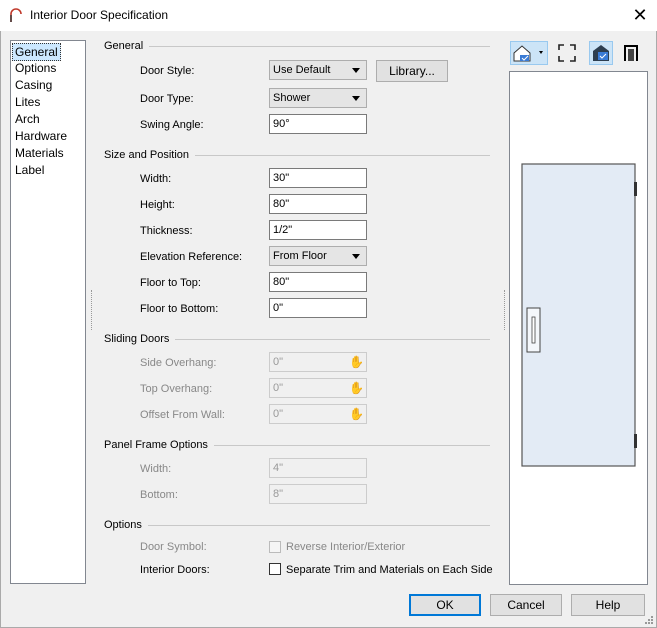 This screenshot has width=657, height=628. I want to click on separate-trim-checkbox, so click(275, 569).